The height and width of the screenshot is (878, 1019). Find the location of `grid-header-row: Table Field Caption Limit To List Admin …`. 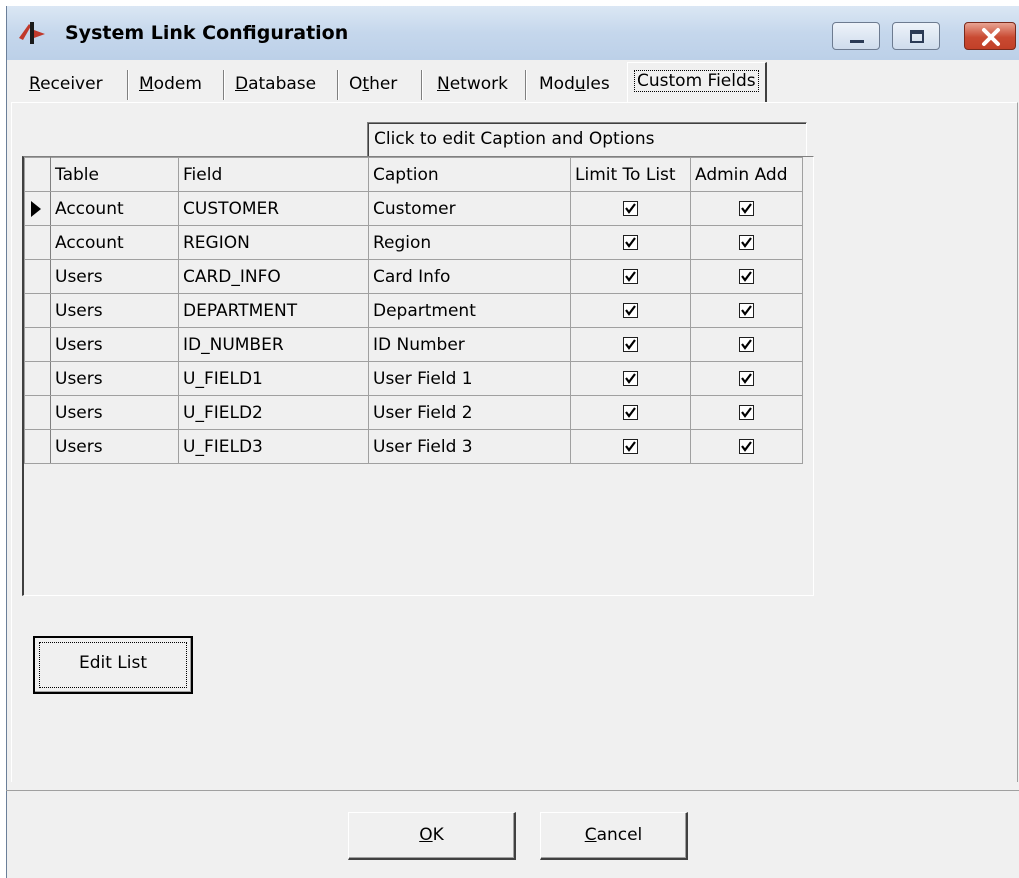

grid-header-row: Table Field Caption Limit To List Admin … is located at coordinates (413, 174).